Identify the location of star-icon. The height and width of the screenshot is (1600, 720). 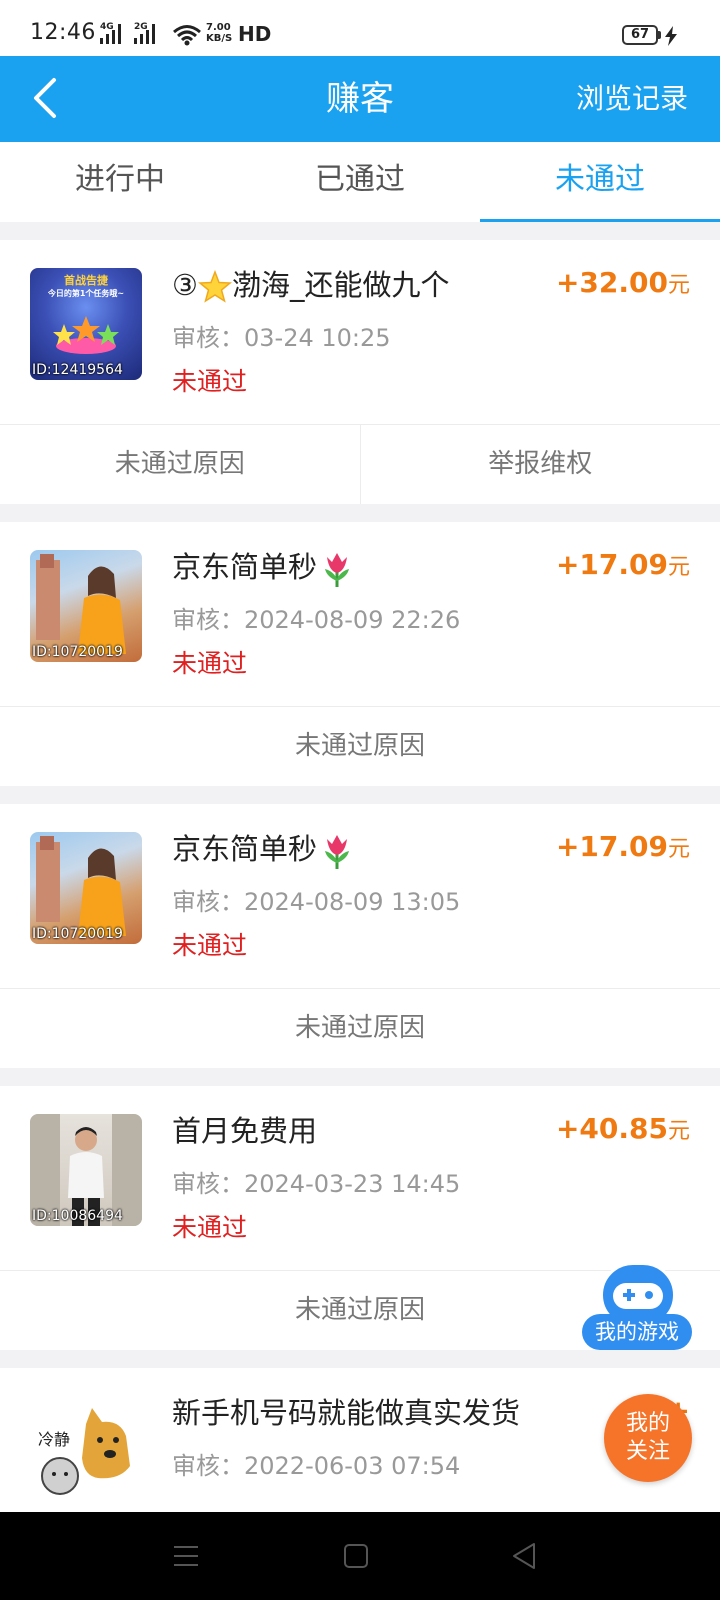
(215, 286).